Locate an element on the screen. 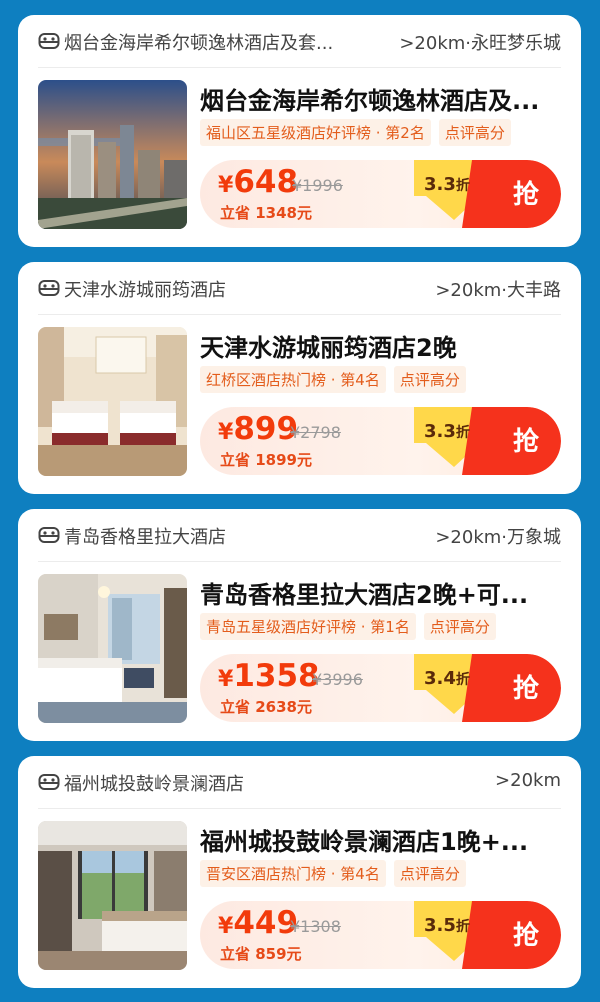  tag-row: 红桥区酒店热门榜 · 第4名 点评高分 is located at coordinates (337, 379).